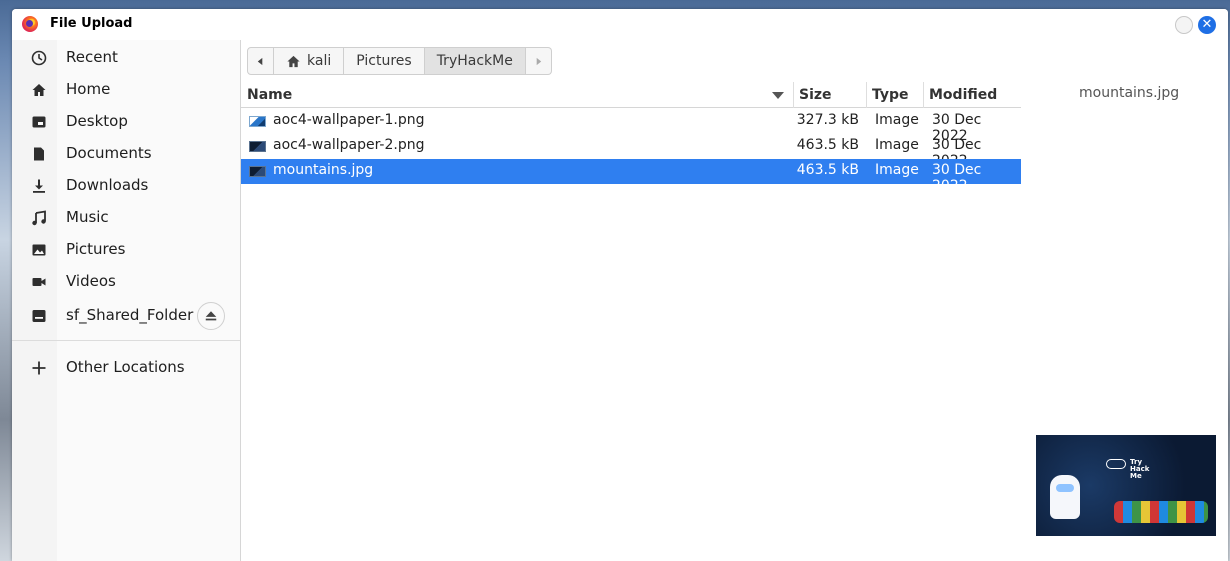  Describe the element at coordinates (1184, 25) in the screenshot. I see `minimize-button` at that location.